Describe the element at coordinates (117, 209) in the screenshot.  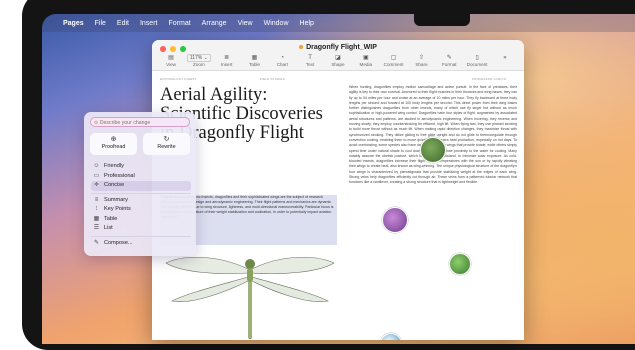
I see `option-label: Key Points` at that location.